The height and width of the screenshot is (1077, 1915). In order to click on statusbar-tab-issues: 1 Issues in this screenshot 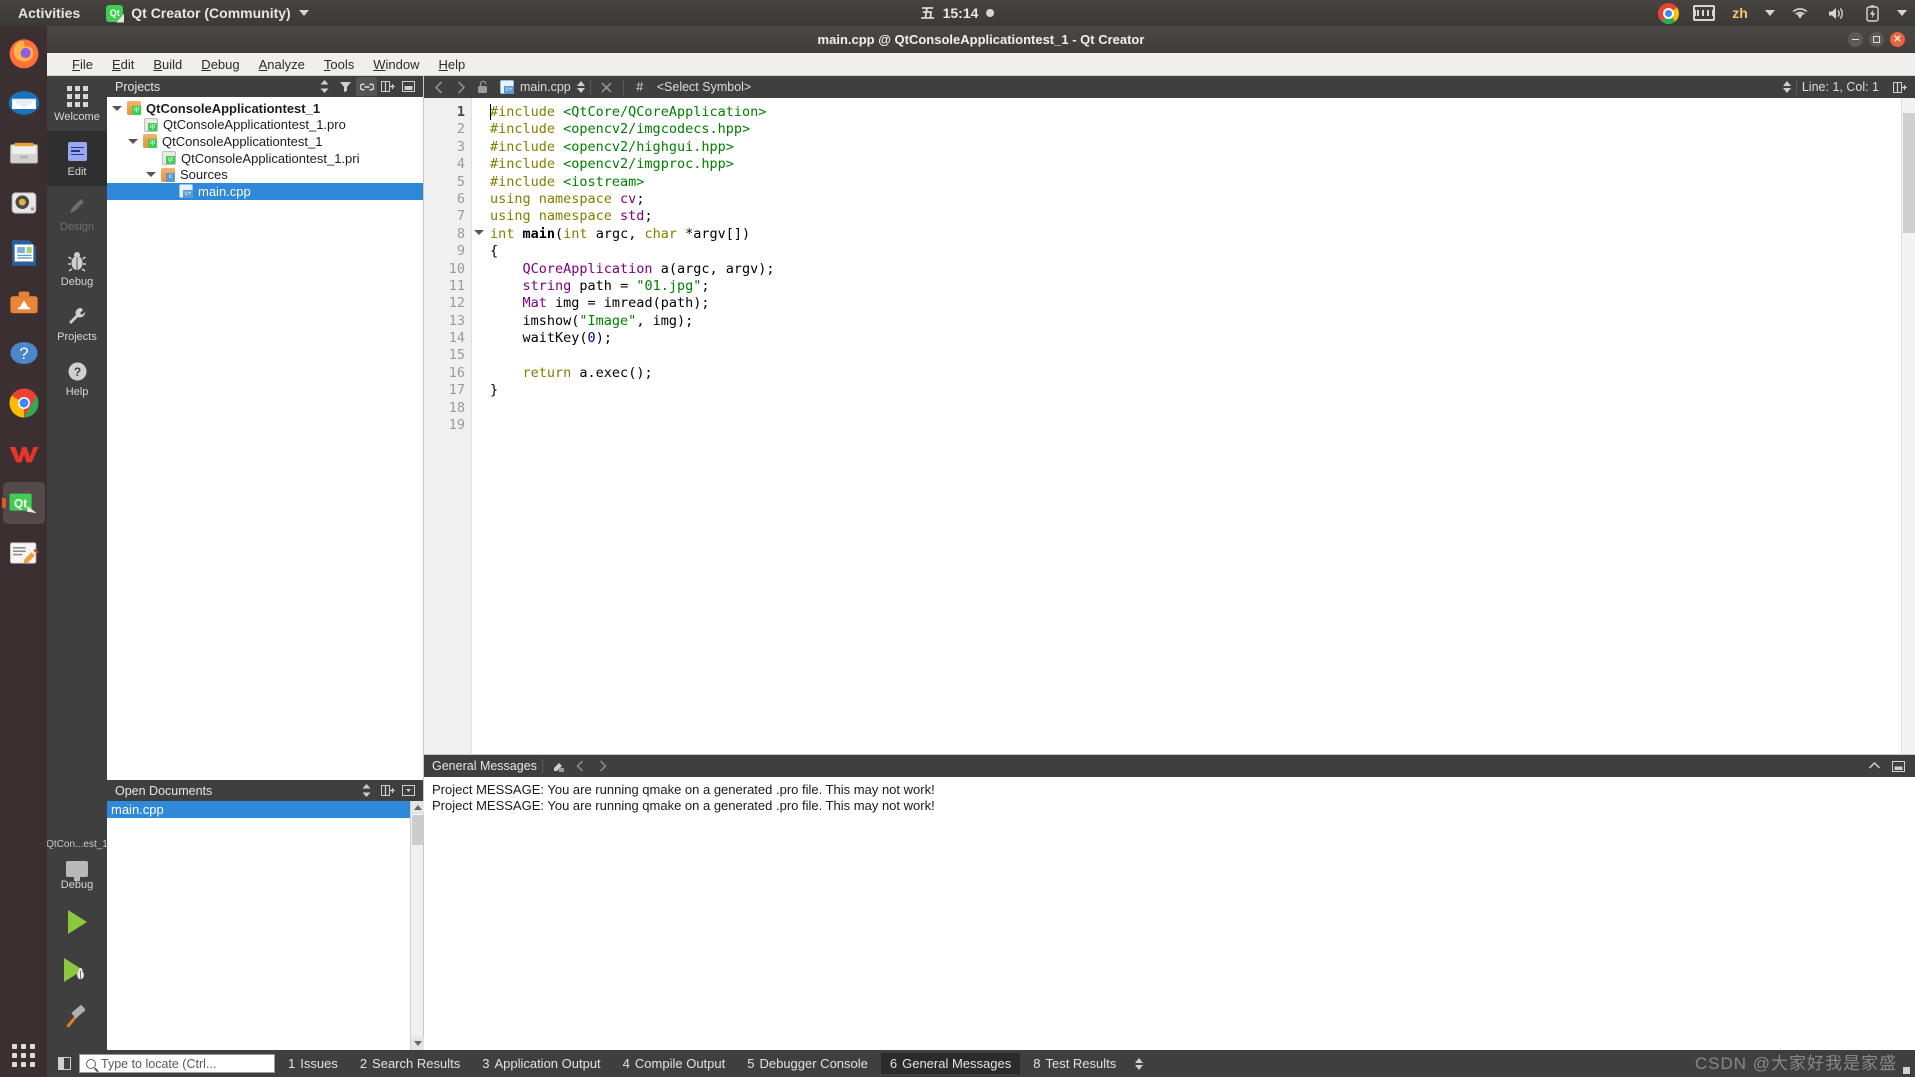, I will do `click(313, 1063)`.